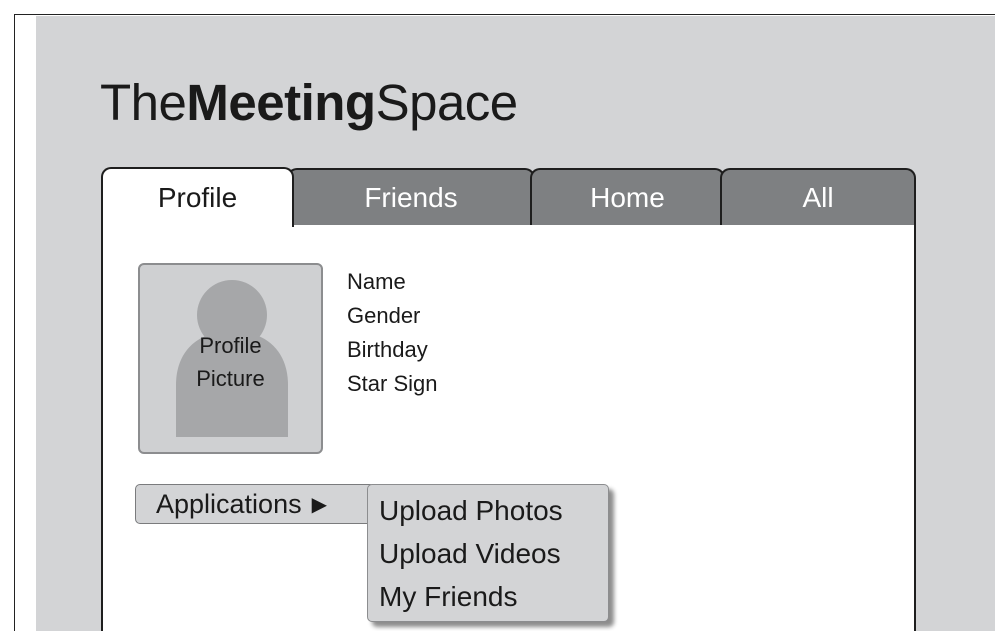 The image size is (995, 631). I want to click on tab-home-label: Home, so click(627, 197).